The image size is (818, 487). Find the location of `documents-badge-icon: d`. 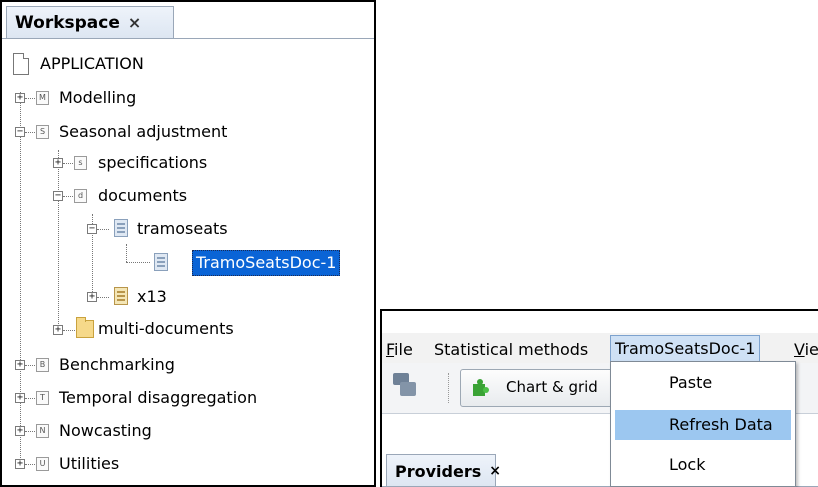

documents-badge-icon: d is located at coordinates (80, 196).